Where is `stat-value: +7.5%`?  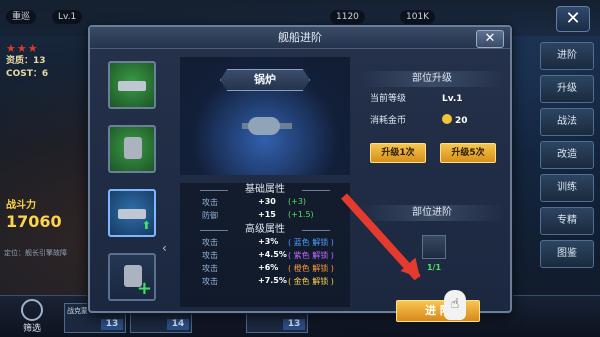
stat-value: +7.5% is located at coordinates (272, 280).